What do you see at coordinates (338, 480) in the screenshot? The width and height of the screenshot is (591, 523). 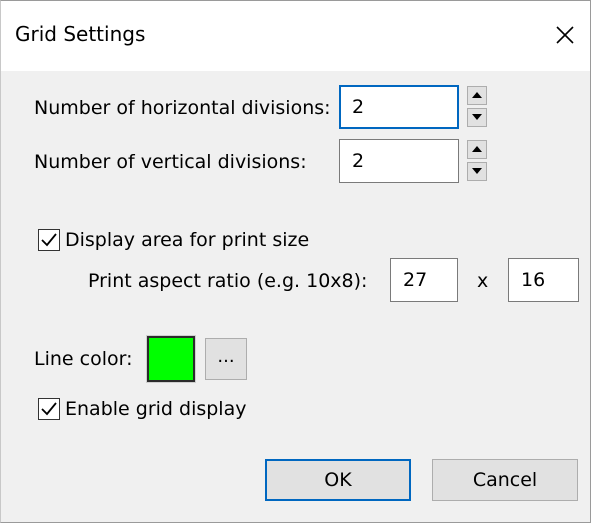 I see `ok-button: OK` at bounding box center [338, 480].